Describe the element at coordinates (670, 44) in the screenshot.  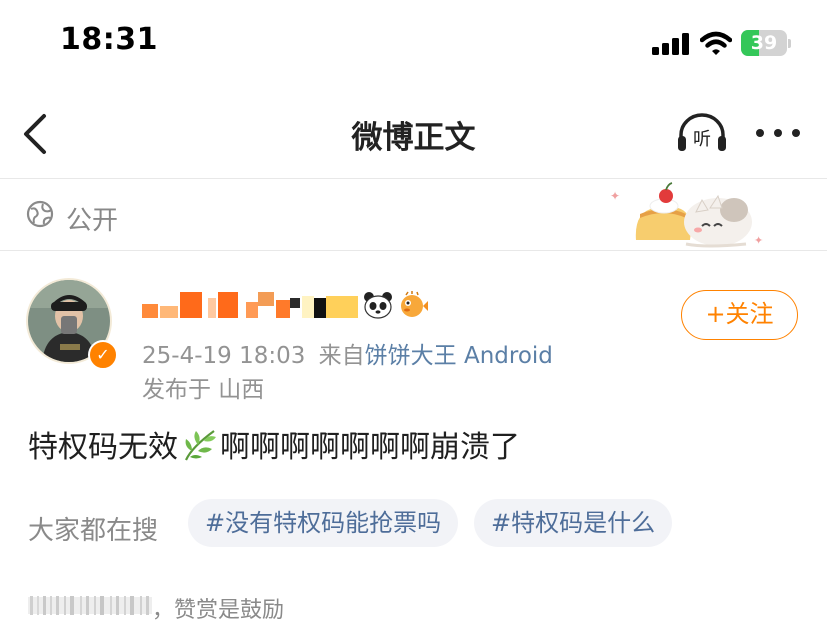
I see `cellular-signal-icon` at that location.